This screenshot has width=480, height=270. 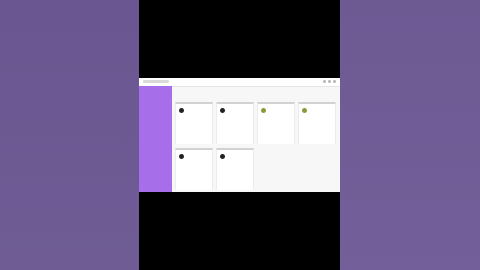 What do you see at coordinates (156, 81) in the screenshot?
I see `address-bar` at bounding box center [156, 81].